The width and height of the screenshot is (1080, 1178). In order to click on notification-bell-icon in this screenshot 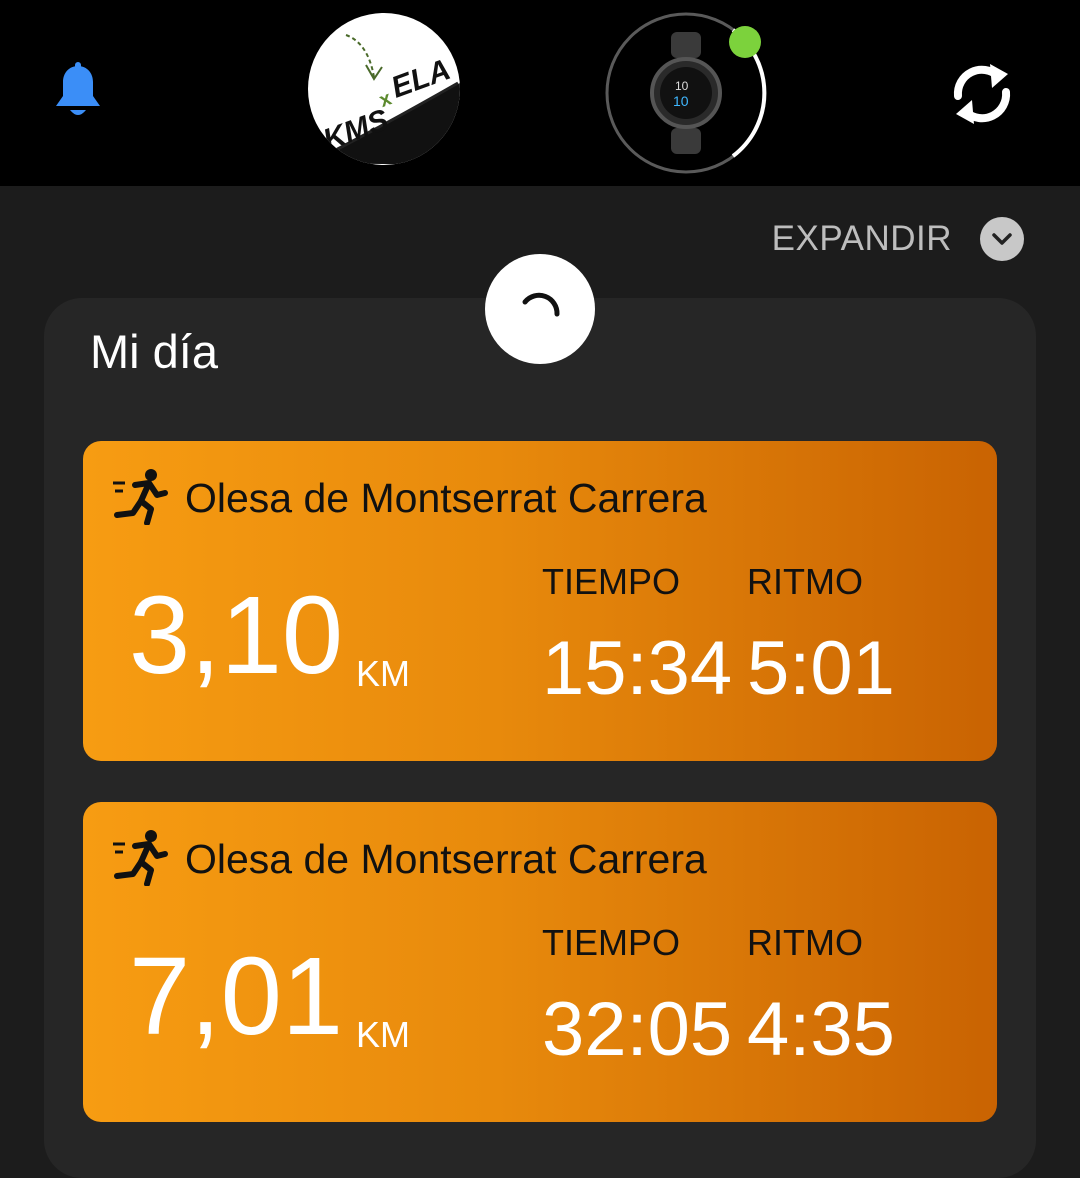, I will do `click(78, 92)`.